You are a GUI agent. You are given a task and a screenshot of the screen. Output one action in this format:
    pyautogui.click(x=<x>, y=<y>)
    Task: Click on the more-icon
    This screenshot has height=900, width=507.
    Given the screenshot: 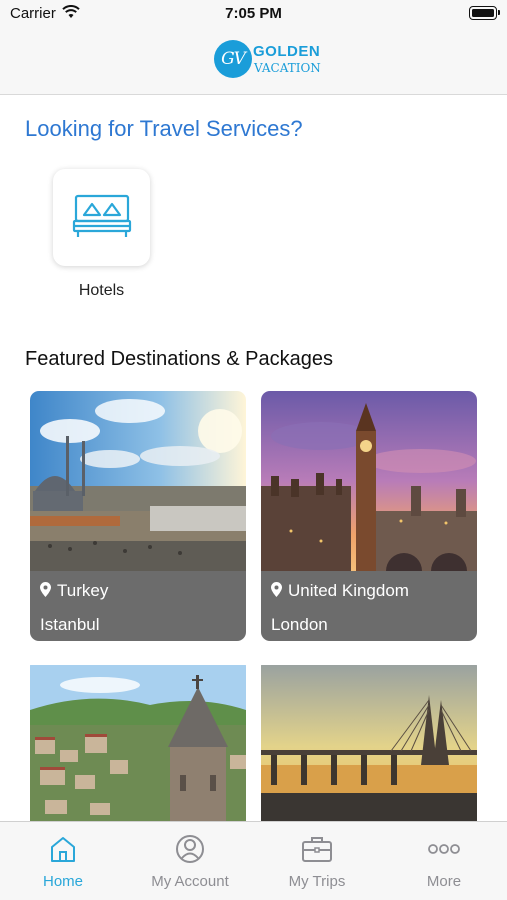 What is the action you would take?
    pyautogui.click(x=444, y=849)
    